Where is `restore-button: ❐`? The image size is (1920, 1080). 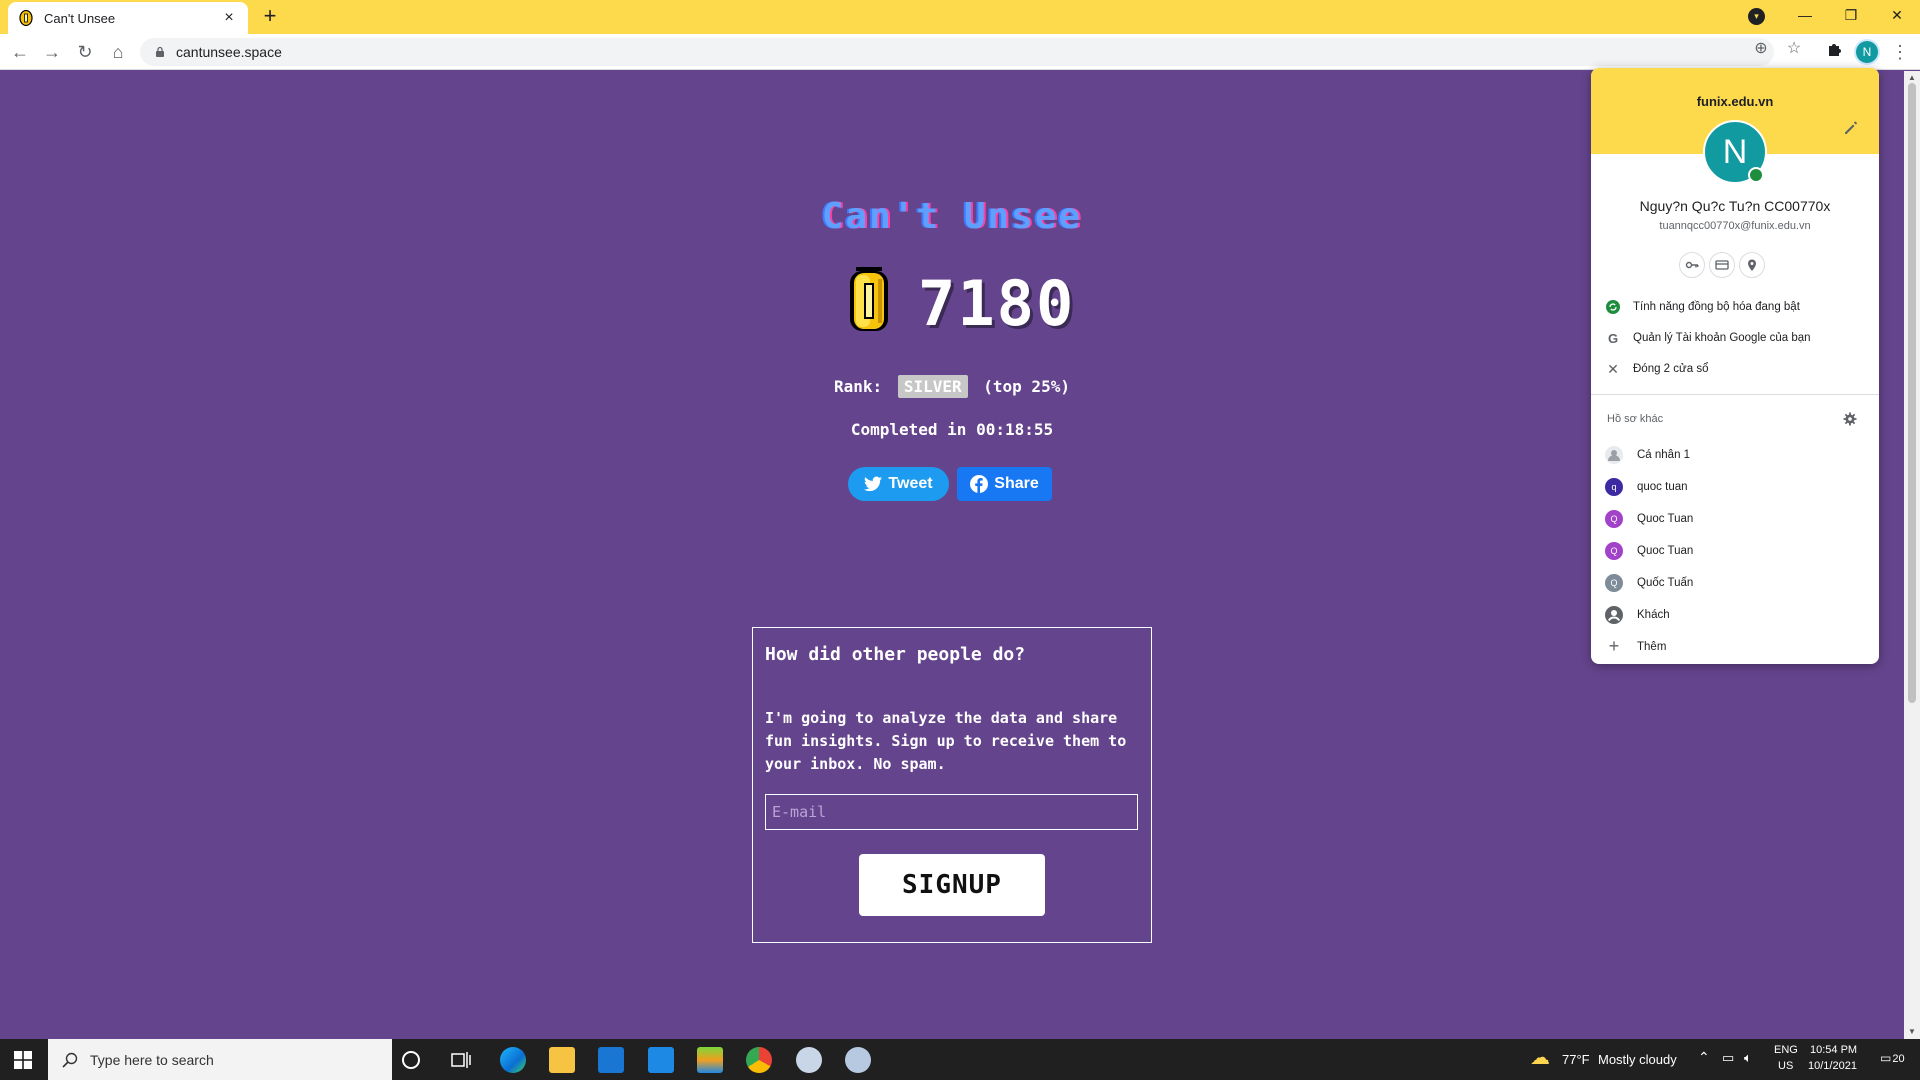
restore-button: ❐ is located at coordinates (1851, 15).